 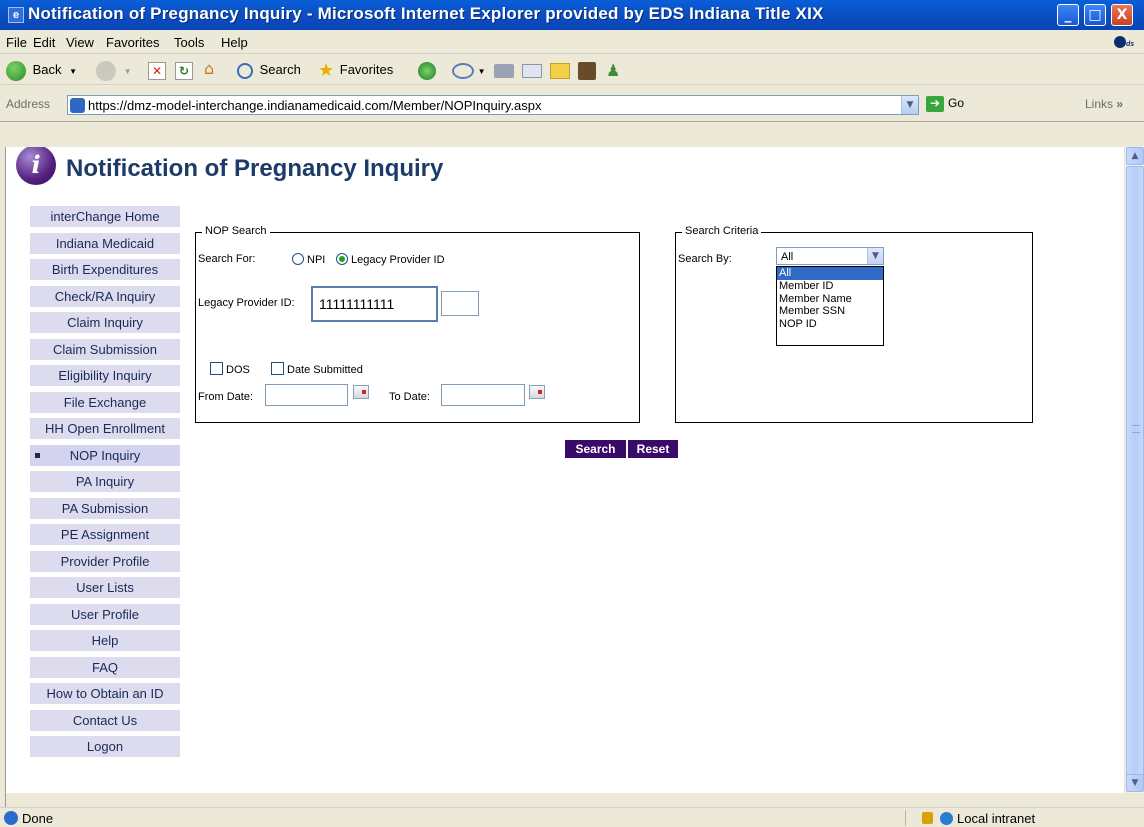 I want to click on sidebar-item-file-exchange: File Exchange, so click(x=105, y=402).